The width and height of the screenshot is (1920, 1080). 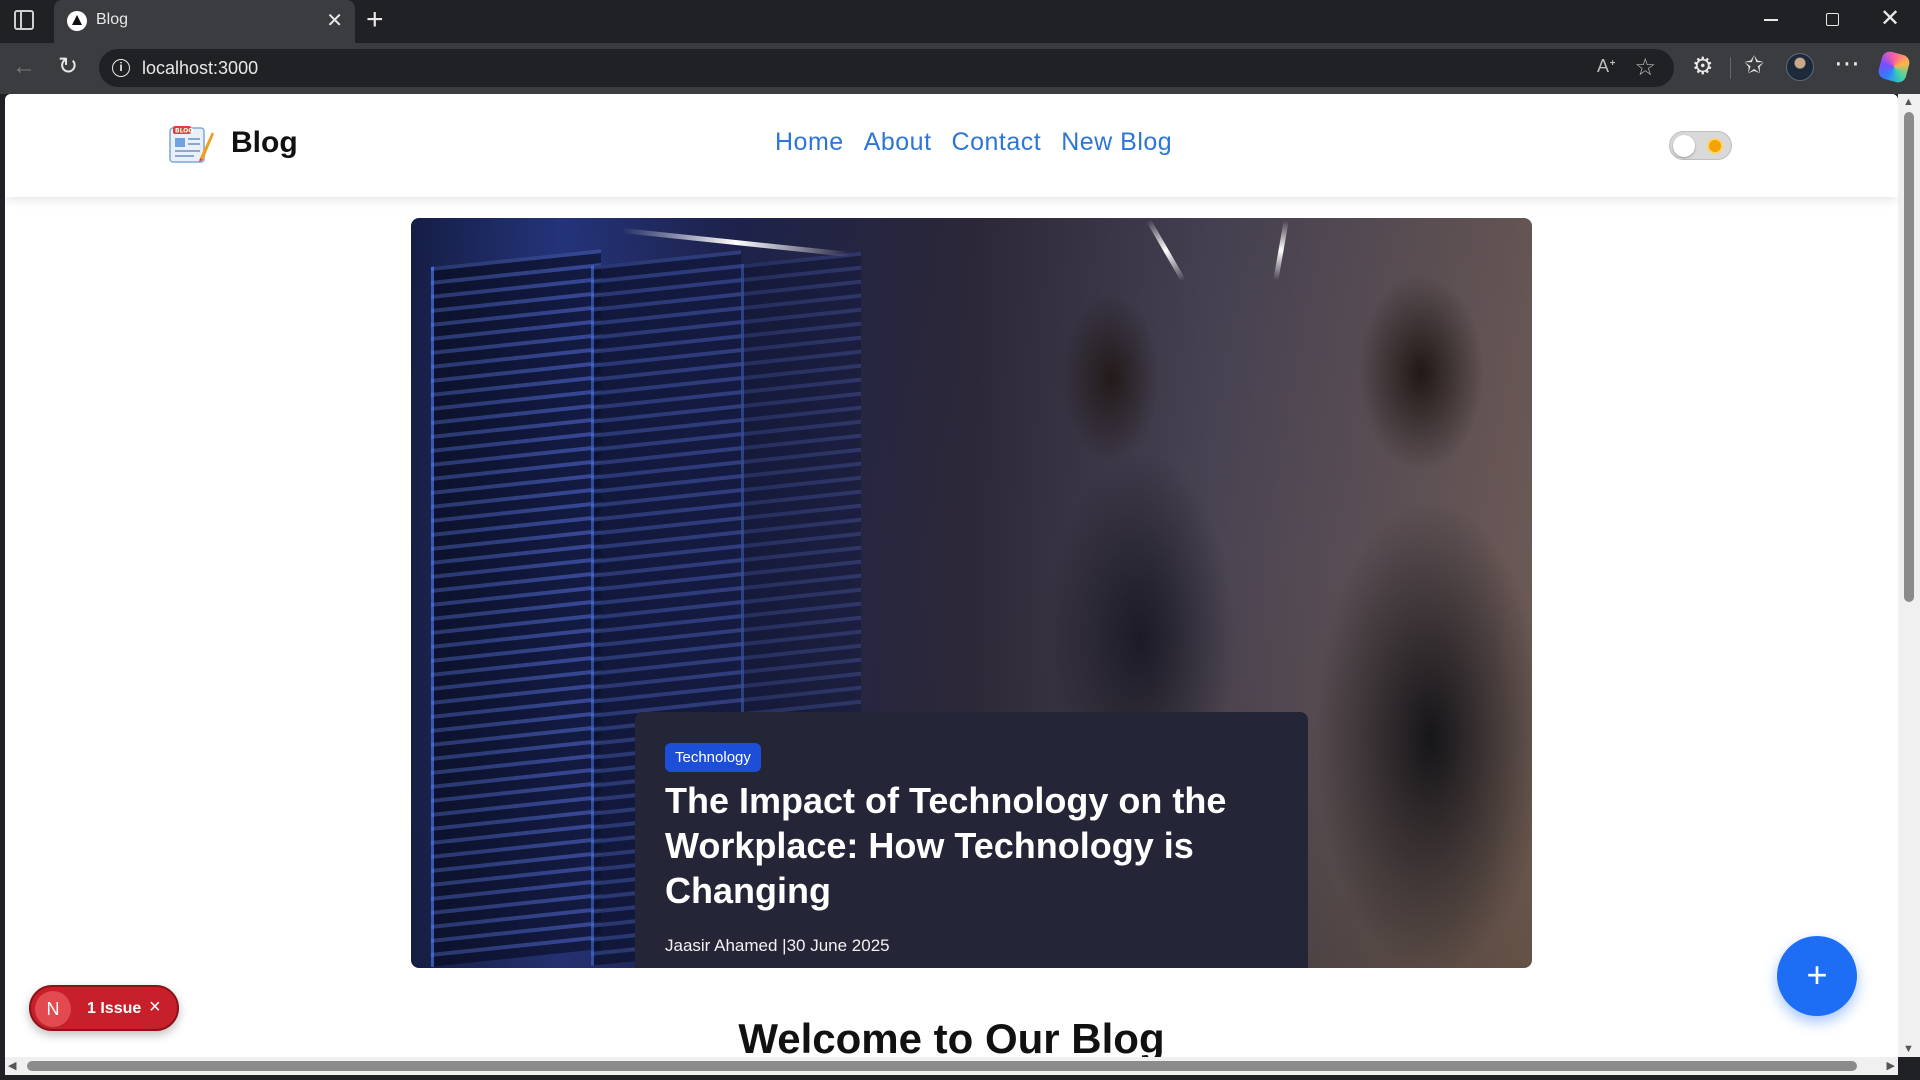 What do you see at coordinates (12, 1065) in the screenshot?
I see `scroll-left-icon: ◀` at bounding box center [12, 1065].